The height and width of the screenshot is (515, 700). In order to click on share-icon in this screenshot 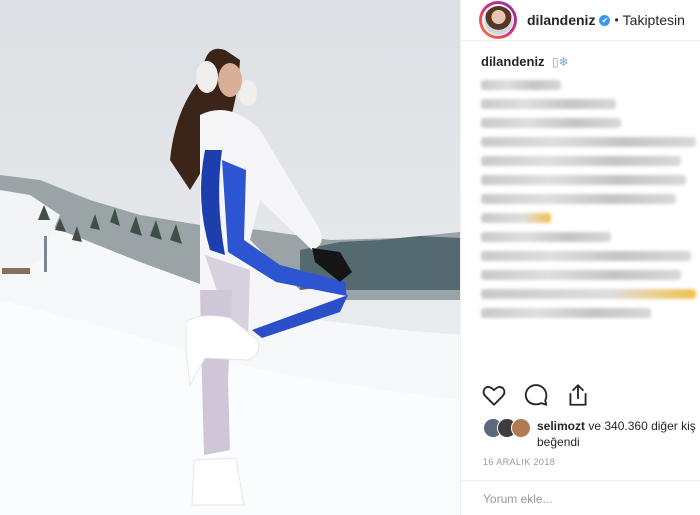, I will do `click(578, 395)`.